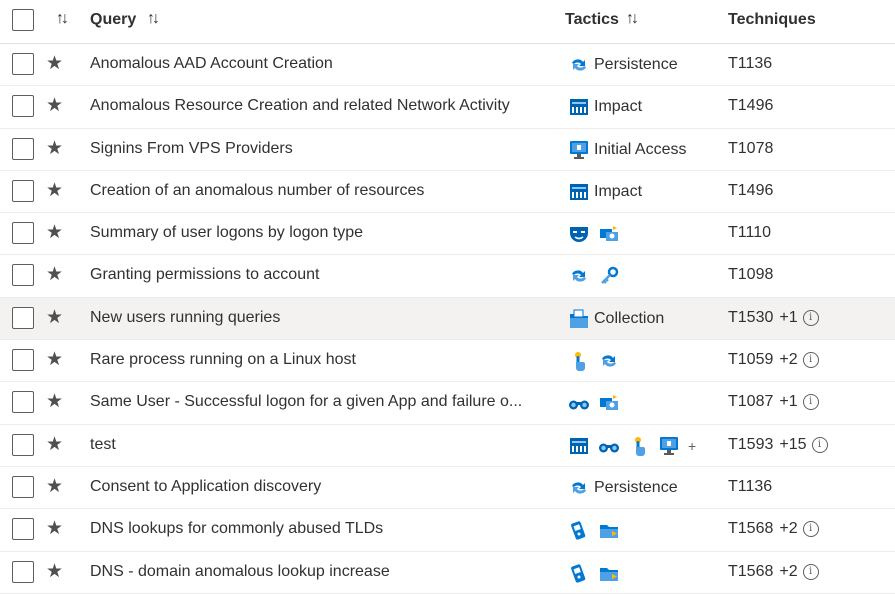 The height and width of the screenshot is (594, 895). Describe the element at coordinates (623, 488) in the screenshot. I see `tactics-cell: Persistence` at that location.